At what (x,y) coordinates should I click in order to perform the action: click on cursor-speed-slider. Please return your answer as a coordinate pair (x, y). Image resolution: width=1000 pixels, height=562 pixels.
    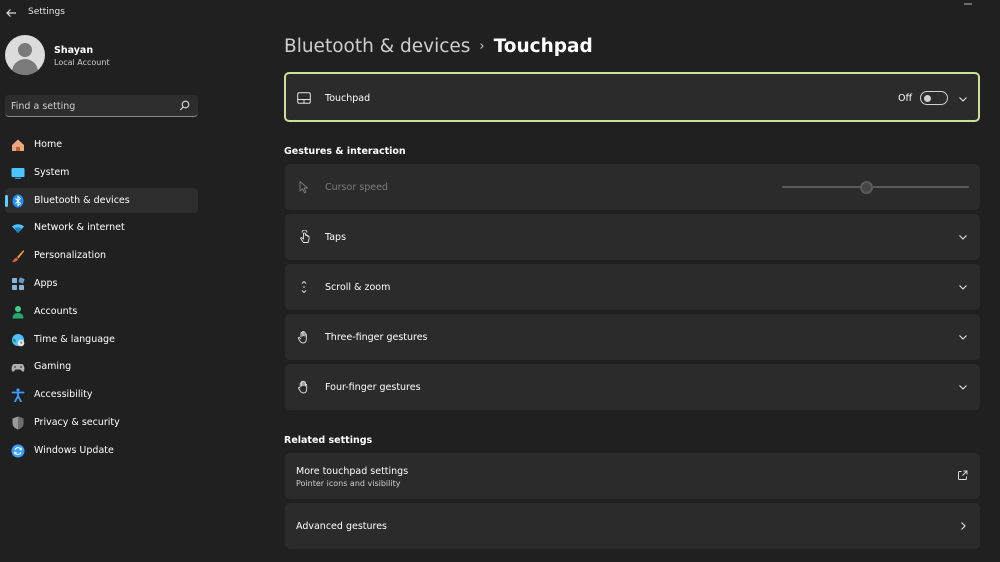
    Looking at the image, I should click on (875, 187).